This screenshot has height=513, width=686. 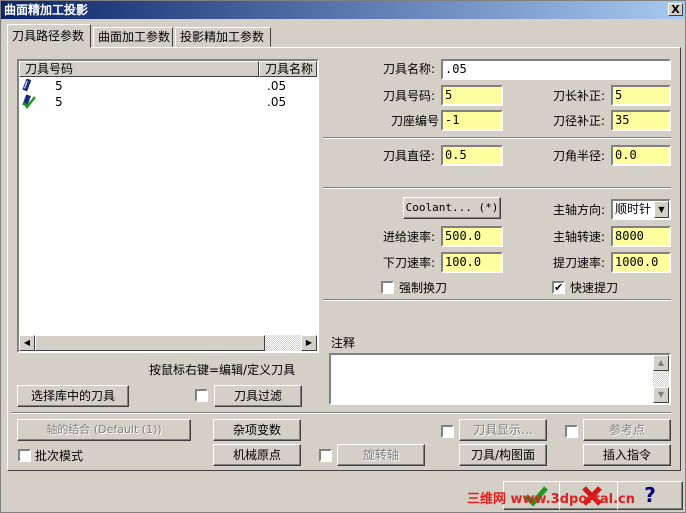 I want to click on scroll-down-arrow-icon: ▼, so click(x=661, y=395).